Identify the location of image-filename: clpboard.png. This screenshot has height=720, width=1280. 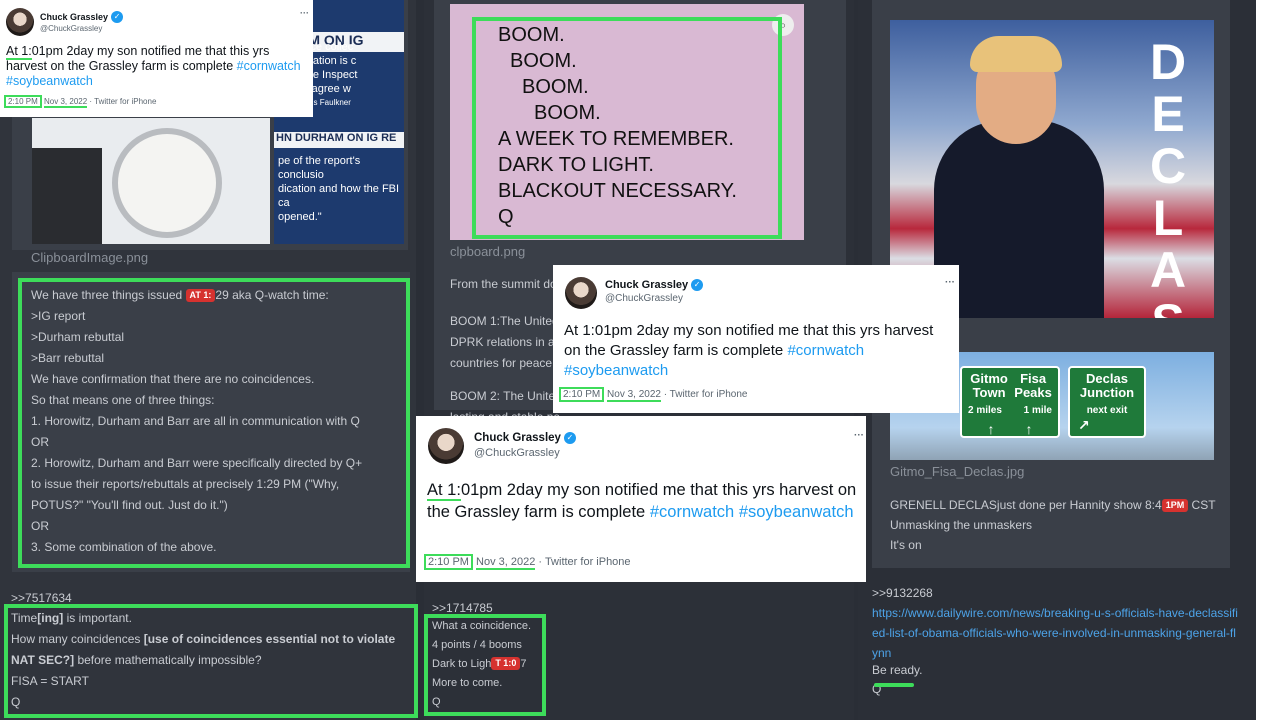
(487, 251).